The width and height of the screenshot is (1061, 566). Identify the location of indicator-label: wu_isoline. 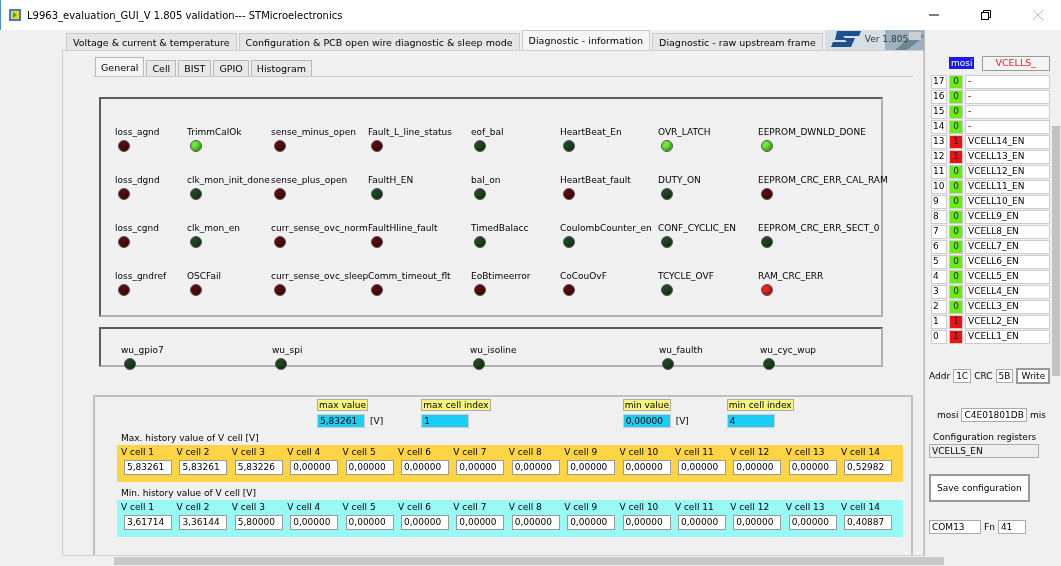
(494, 350).